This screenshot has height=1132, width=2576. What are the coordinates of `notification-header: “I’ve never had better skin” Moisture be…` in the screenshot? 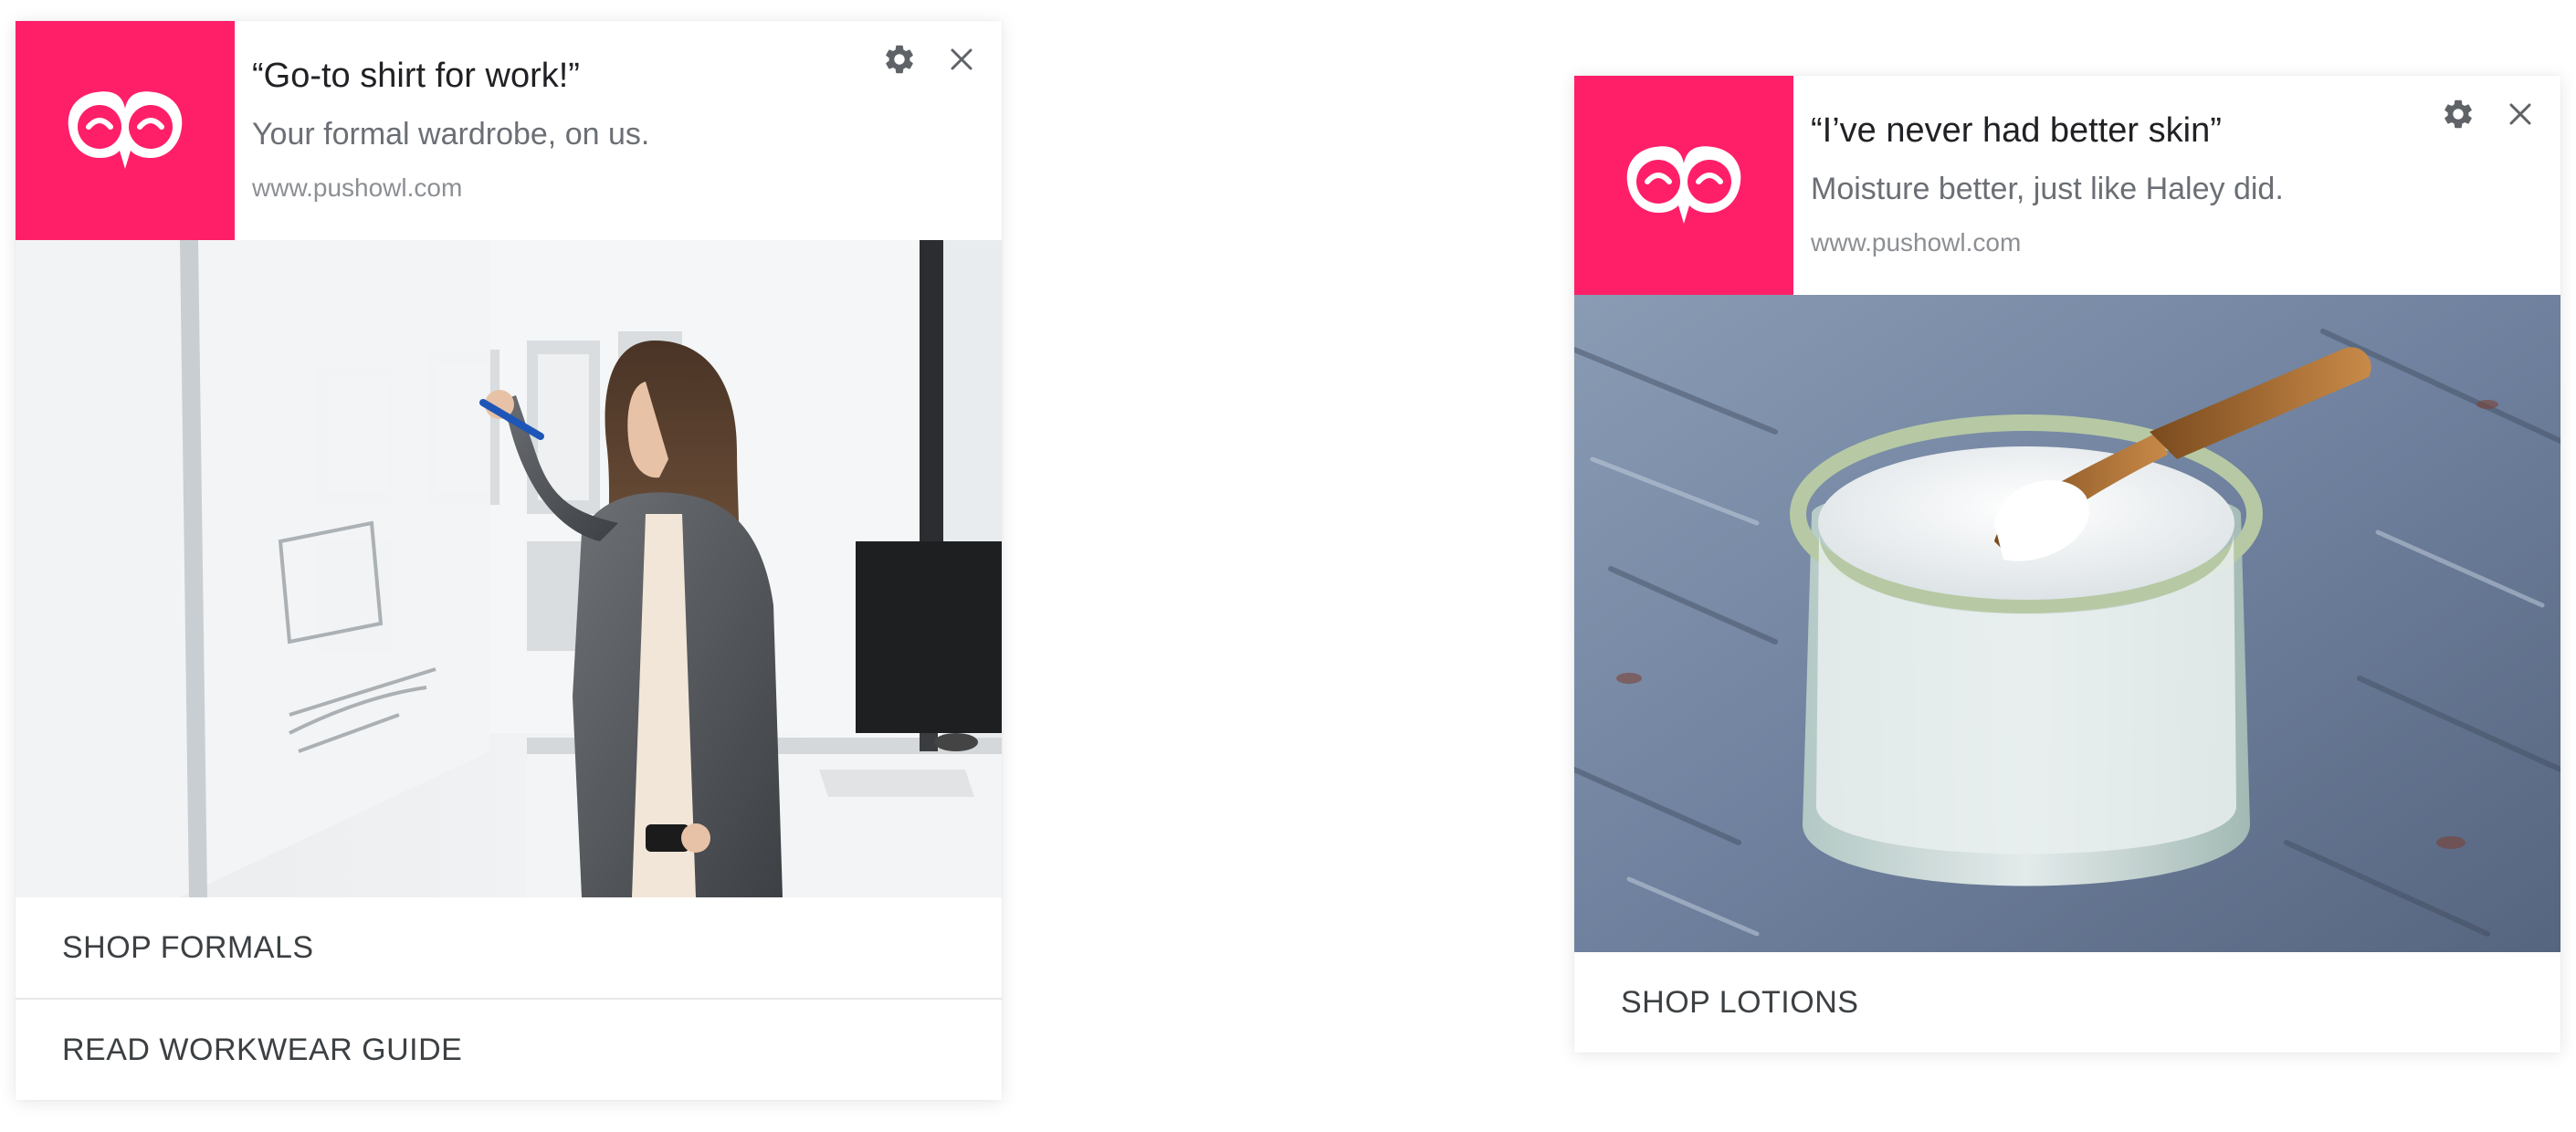 It's located at (2067, 185).